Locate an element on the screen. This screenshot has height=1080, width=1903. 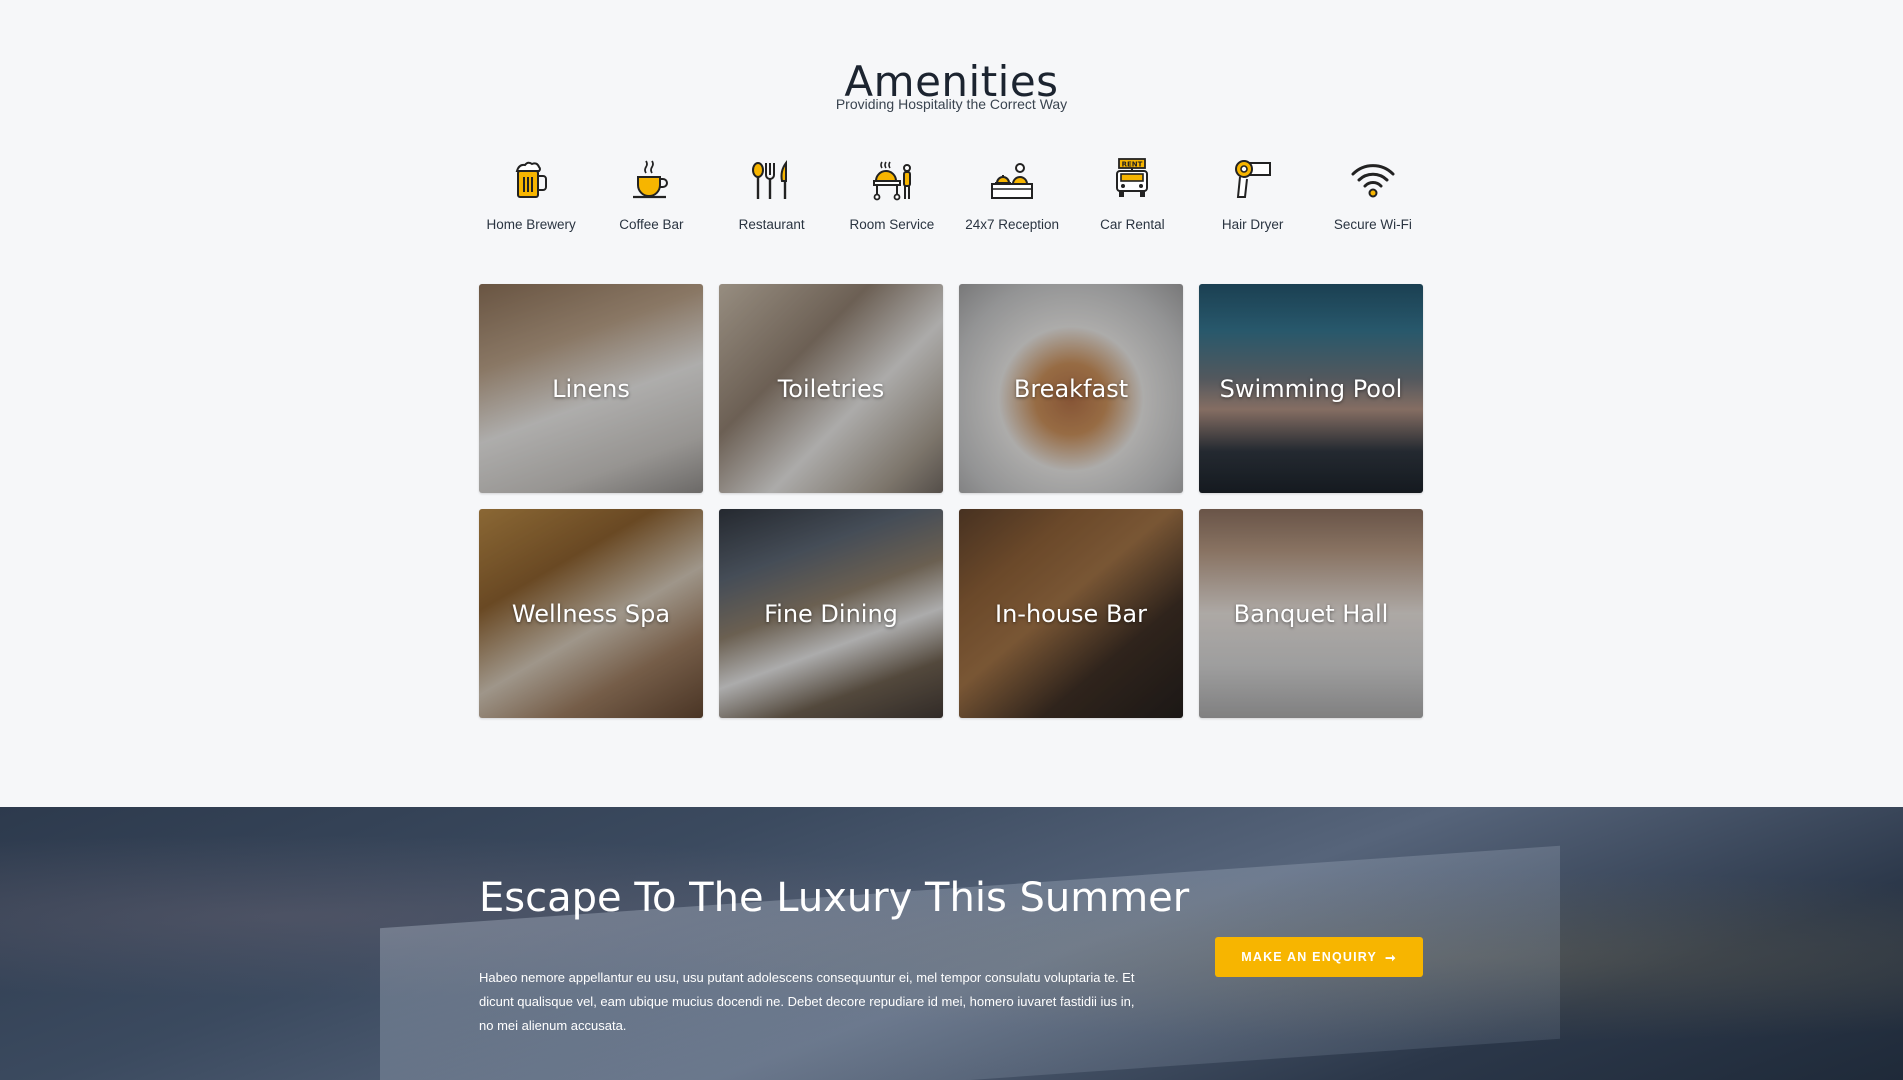
card-label: Wellness Spa is located at coordinates (591, 613).